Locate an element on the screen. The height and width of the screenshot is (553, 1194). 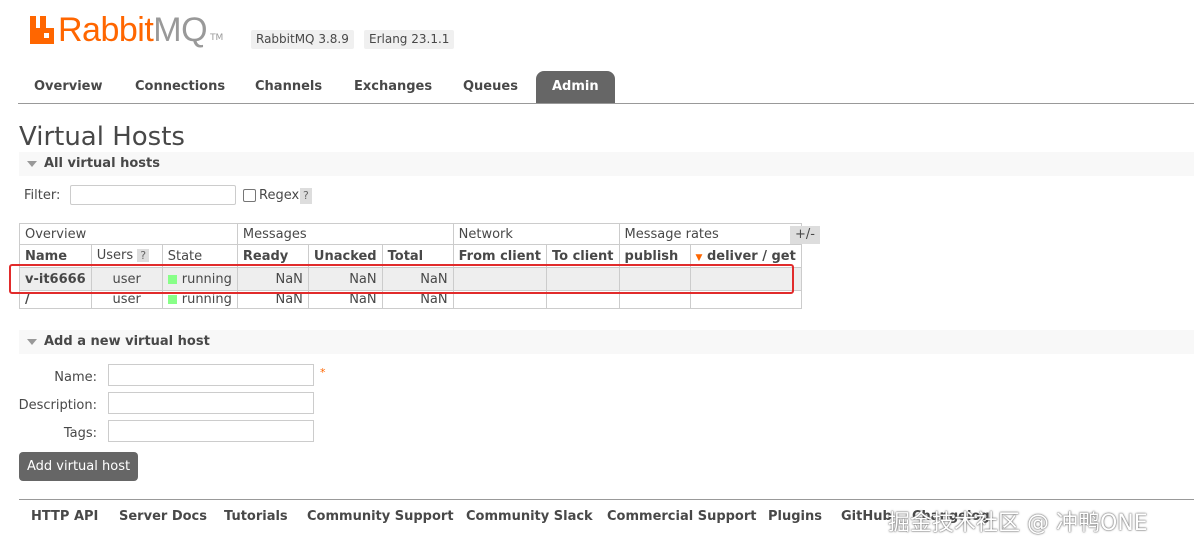
group-header-message-rates: Message rates is located at coordinates (710, 234).